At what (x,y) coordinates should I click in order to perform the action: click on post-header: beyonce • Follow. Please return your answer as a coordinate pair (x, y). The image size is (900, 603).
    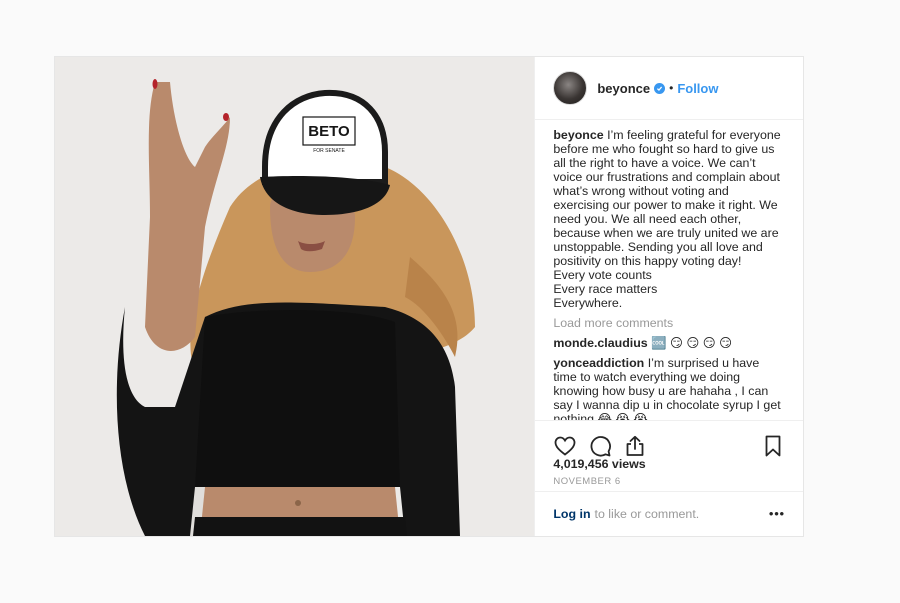
    Looking at the image, I should click on (669, 88).